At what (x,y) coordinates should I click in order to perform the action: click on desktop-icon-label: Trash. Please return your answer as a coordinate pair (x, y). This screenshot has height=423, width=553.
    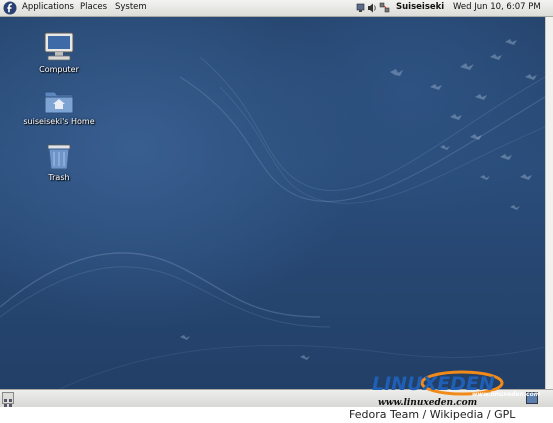
    Looking at the image, I should click on (59, 177).